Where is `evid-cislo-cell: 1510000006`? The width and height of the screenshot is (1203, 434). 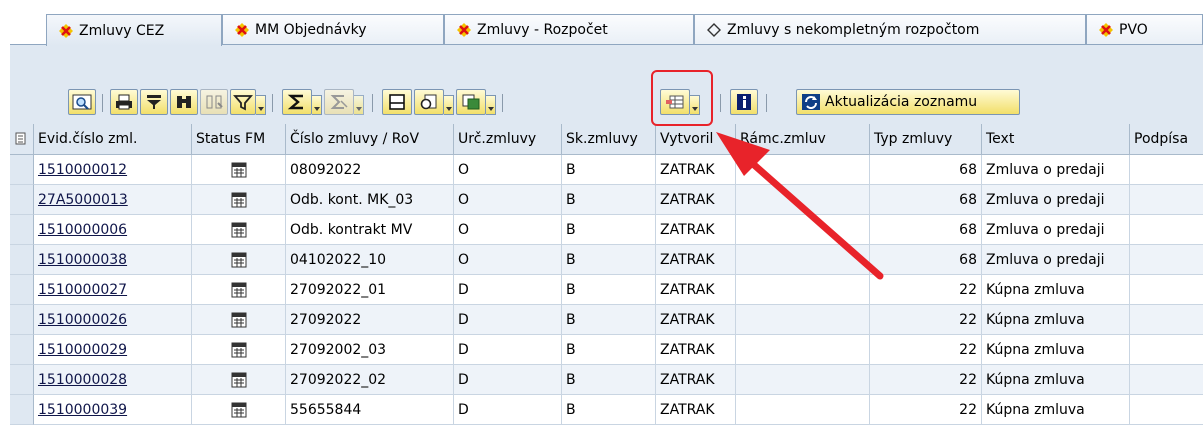
evid-cislo-cell: 1510000006 is located at coordinates (113, 230).